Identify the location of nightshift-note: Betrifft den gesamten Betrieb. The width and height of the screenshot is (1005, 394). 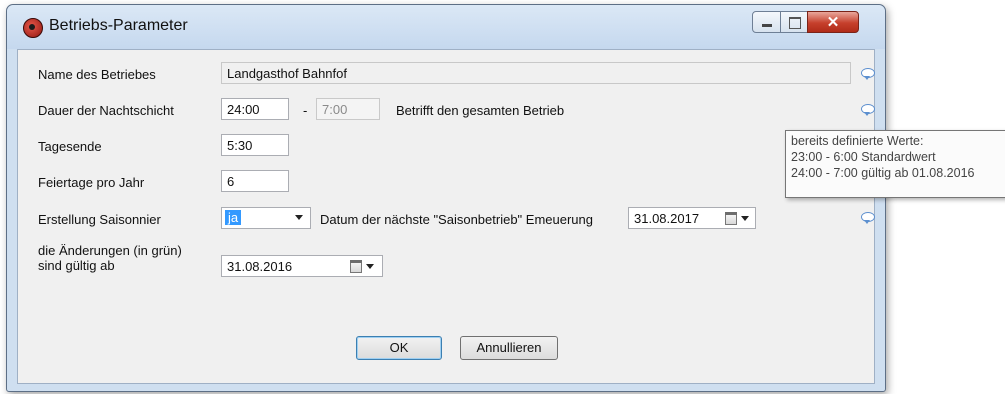
(480, 110).